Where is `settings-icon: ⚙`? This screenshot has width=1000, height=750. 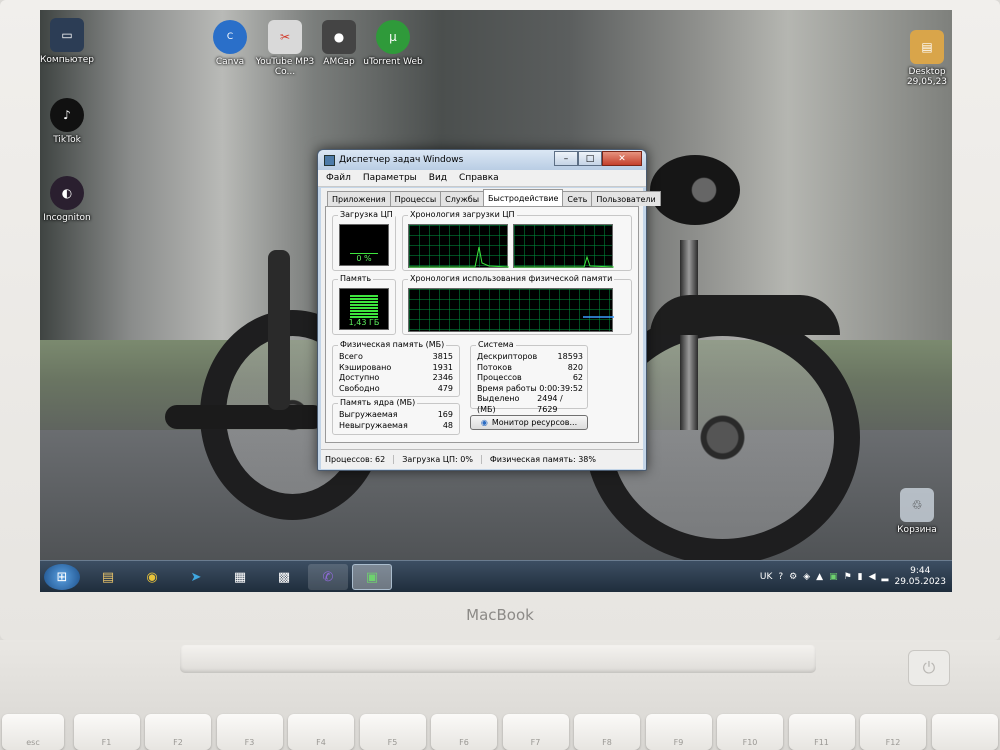 settings-icon: ⚙ is located at coordinates (793, 577).